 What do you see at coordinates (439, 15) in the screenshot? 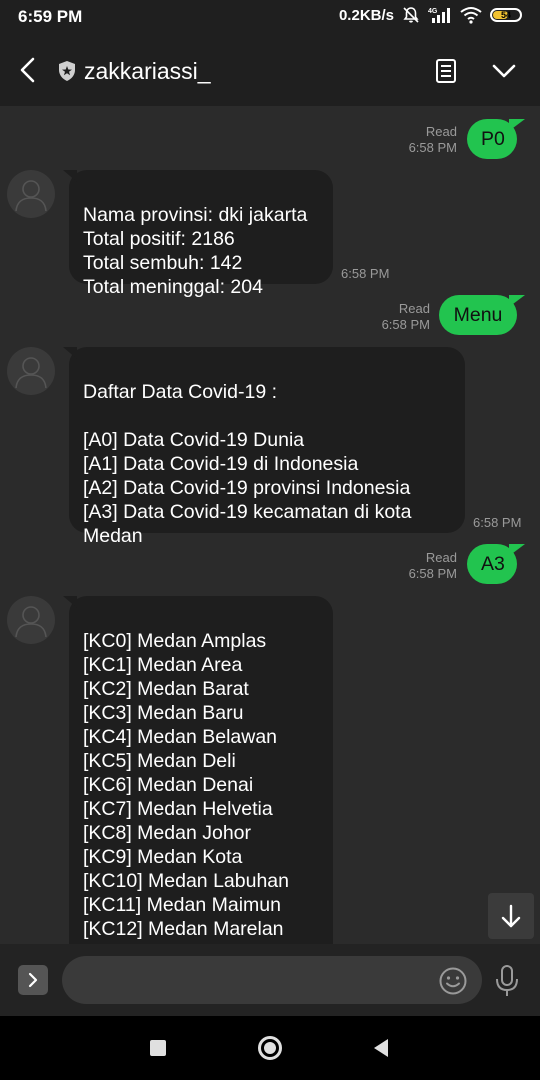
I see `cell-signal-icon: 4G` at bounding box center [439, 15].